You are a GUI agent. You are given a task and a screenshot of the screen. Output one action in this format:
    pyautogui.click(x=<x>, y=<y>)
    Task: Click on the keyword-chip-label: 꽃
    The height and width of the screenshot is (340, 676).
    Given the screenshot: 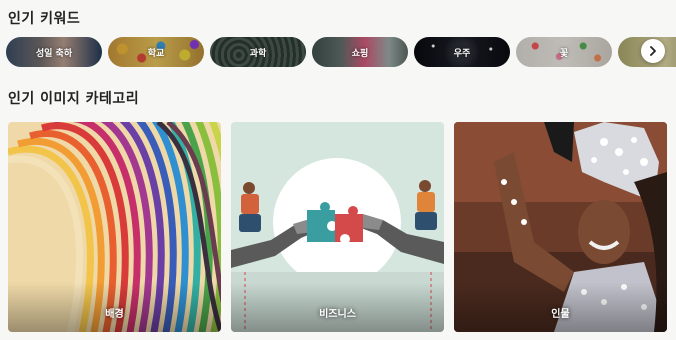 What is the action you would take?
    pyautogui.click(x=564, y=53)
    